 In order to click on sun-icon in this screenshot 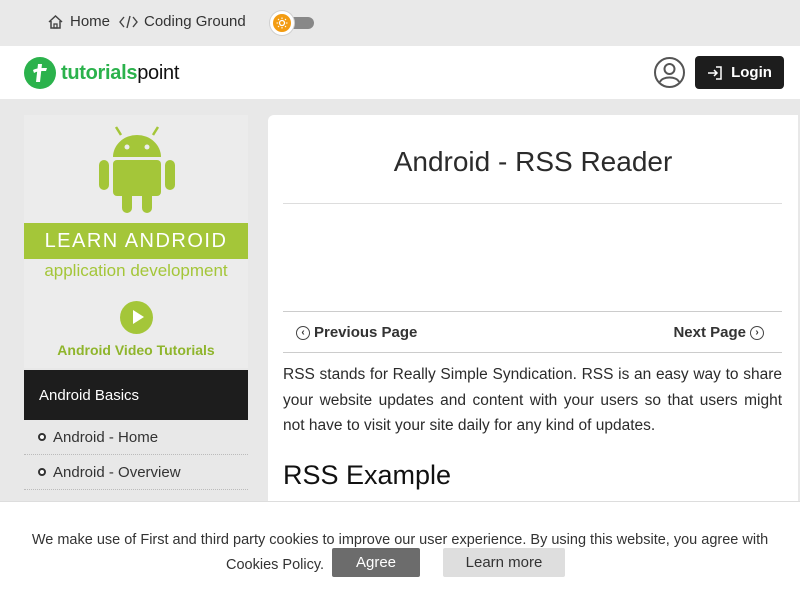, I will do `click(282, 23)`.